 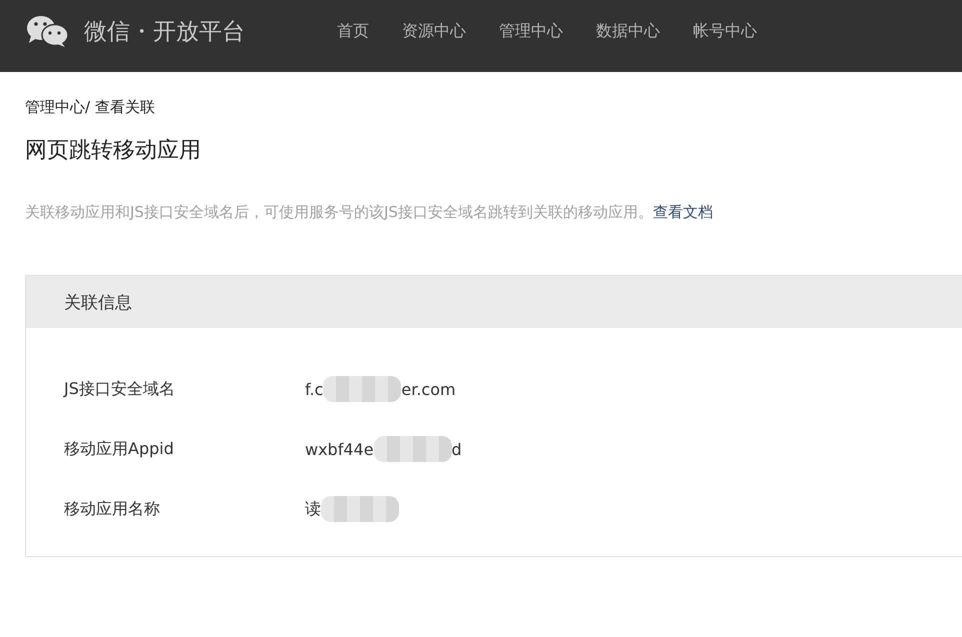 What do you see at coordinates (90, 107) in the screenshot?
I see `breadcrumb: 管理中心/ 查看关联` at bounding box center [90, 107].